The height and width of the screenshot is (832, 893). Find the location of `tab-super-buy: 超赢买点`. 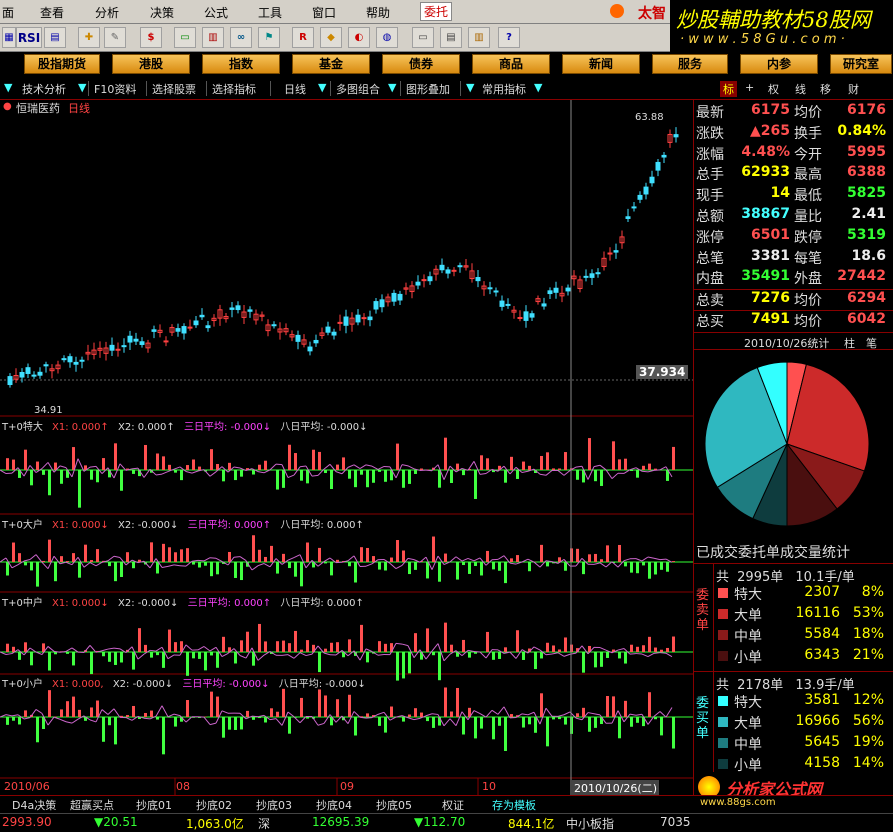

tab-super-buy: 超赢买点 is located at coordinates (92, 805).